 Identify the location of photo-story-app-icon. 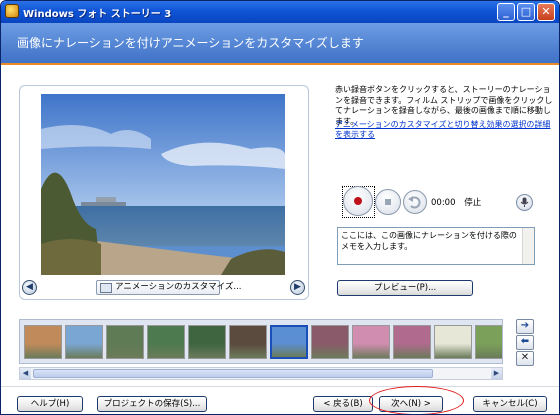
(12, 11).